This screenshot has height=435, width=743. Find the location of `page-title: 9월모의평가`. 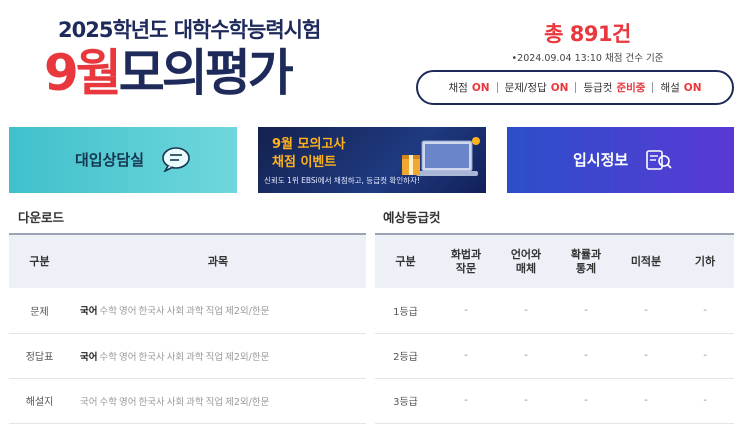

page-title: 9월모의평가 is located at coordinates (169, 73).